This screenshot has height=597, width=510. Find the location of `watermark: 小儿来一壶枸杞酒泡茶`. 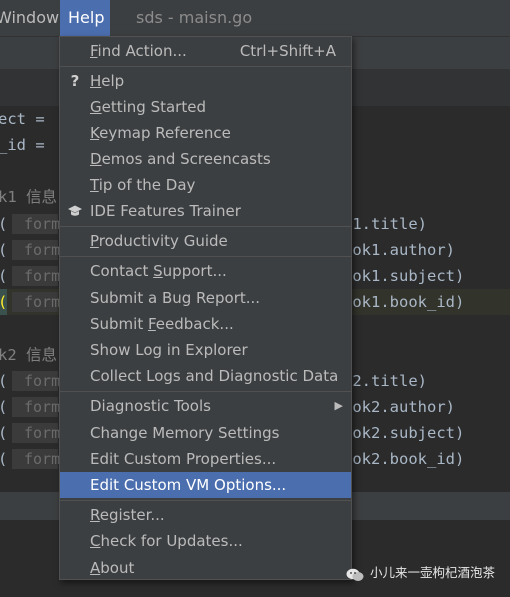

watermark: 小儿来一壶枸杞酒泡茶 is located at coordinates (420, 573).